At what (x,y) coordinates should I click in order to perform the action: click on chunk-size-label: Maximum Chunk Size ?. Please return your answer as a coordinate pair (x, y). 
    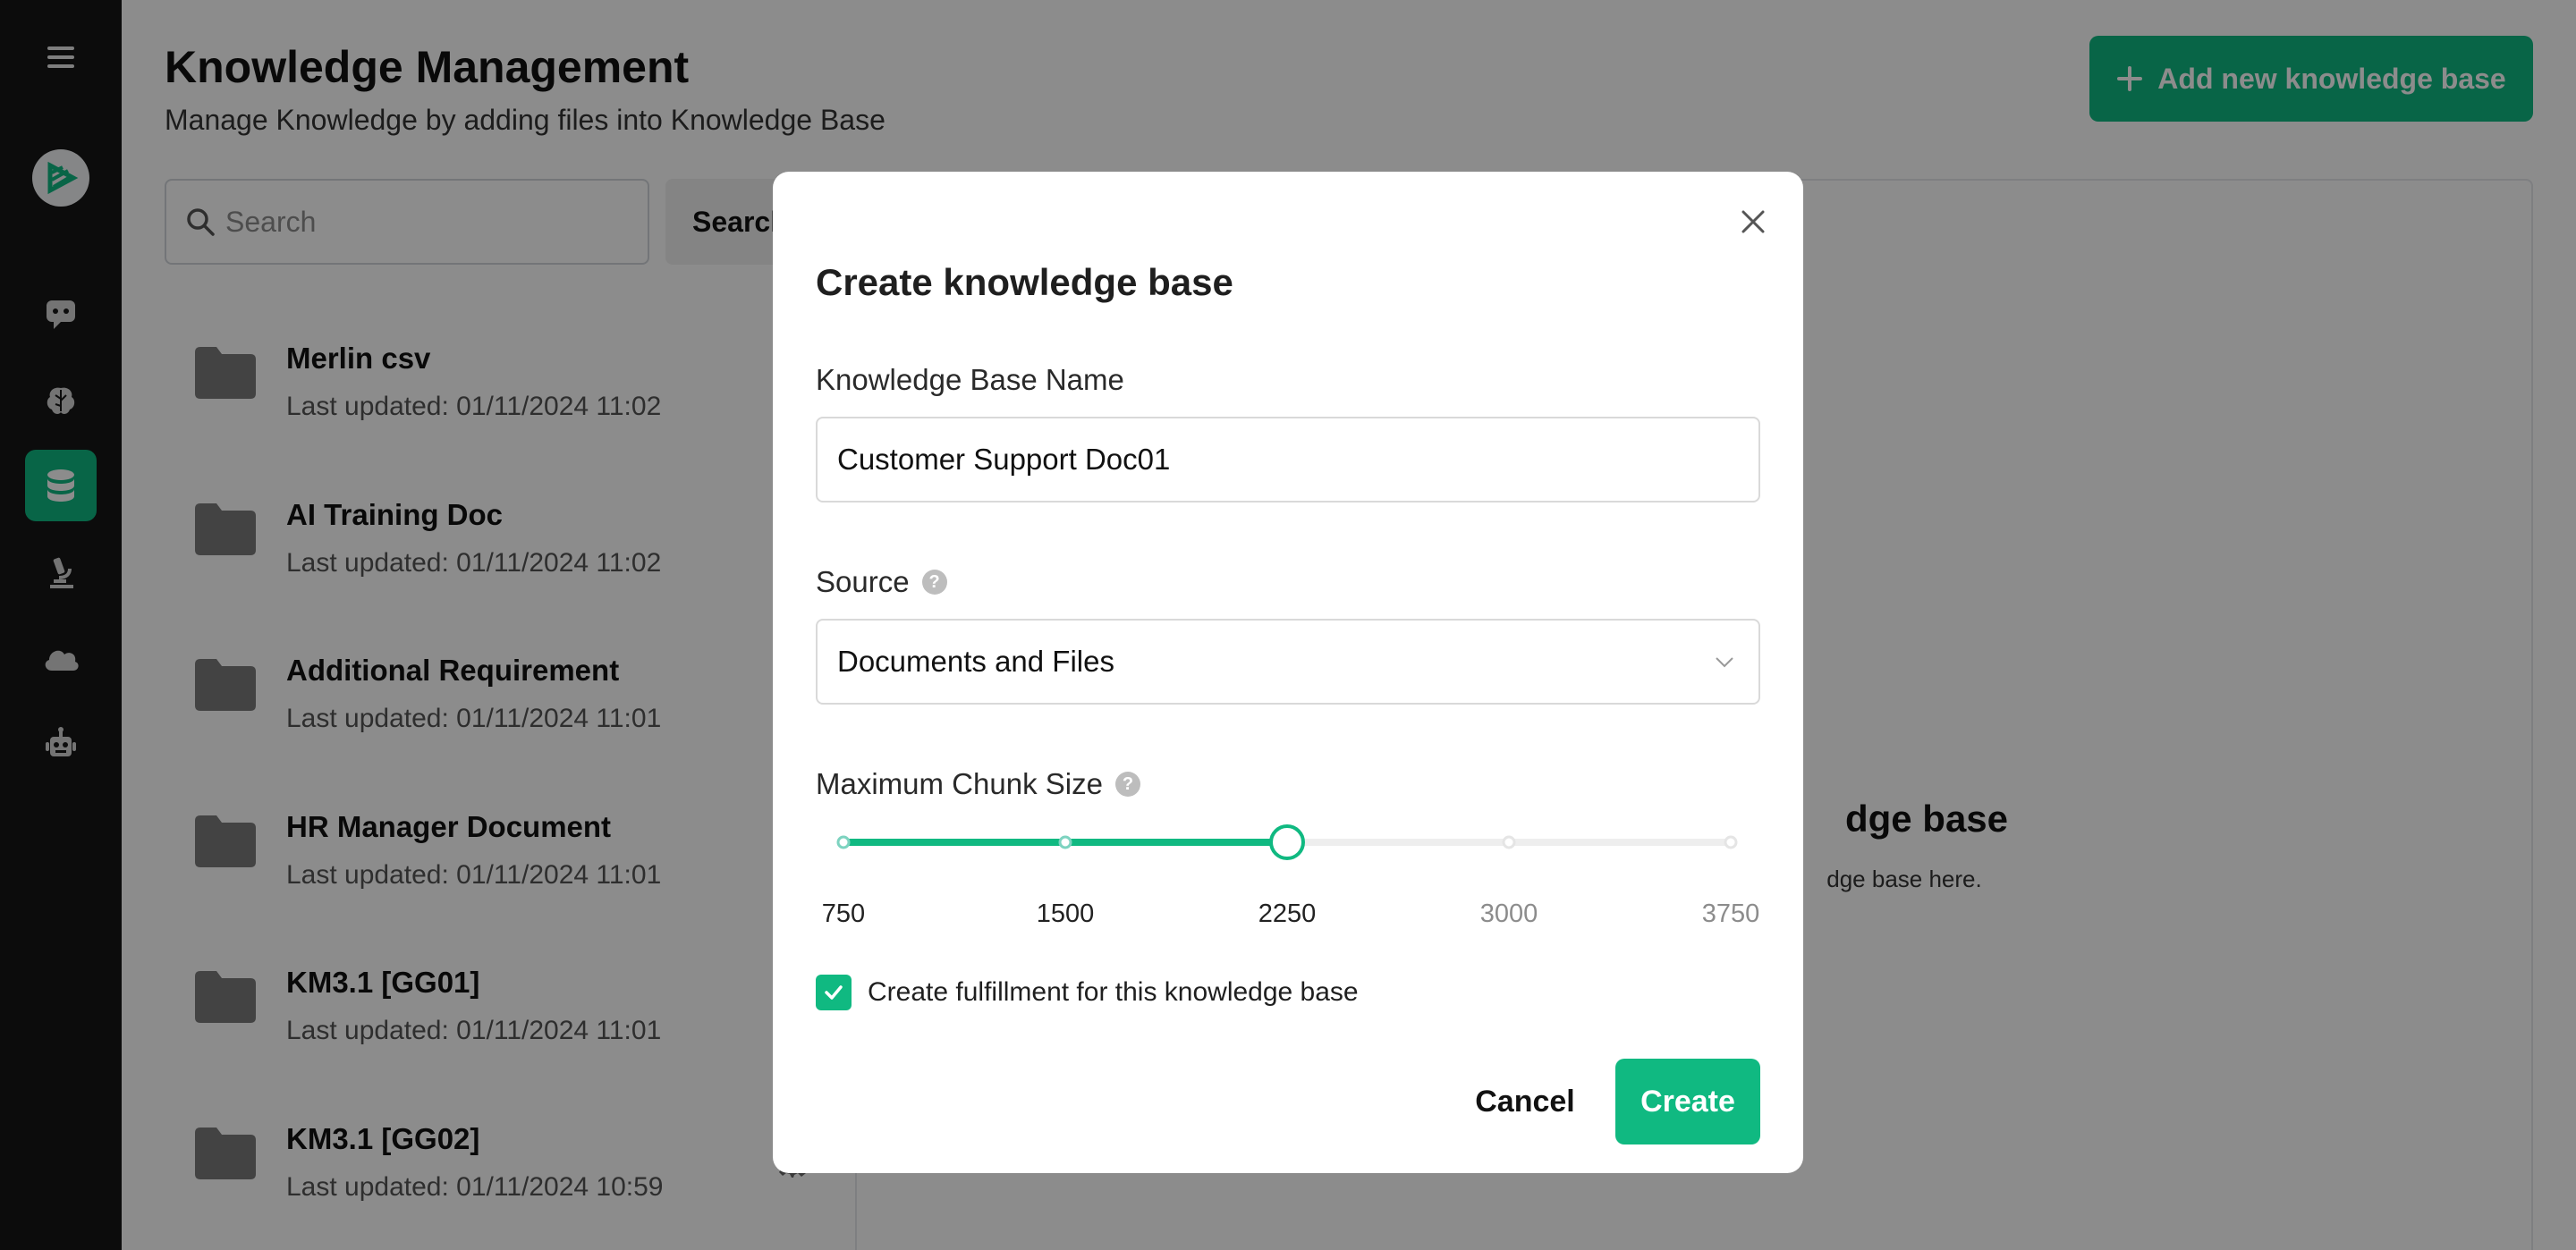
    Looking at the image, I should click on (978, 784).